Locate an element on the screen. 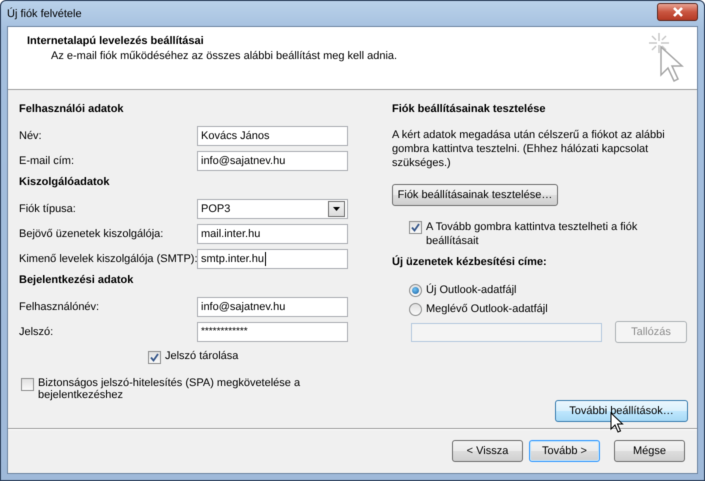 The width and height of the screenshot is (705, 481). header-subtitle: Az e-mail fiók működéséhez az összes alábbi beállítást meg kell adnia. is located at coordinates (224, 56).